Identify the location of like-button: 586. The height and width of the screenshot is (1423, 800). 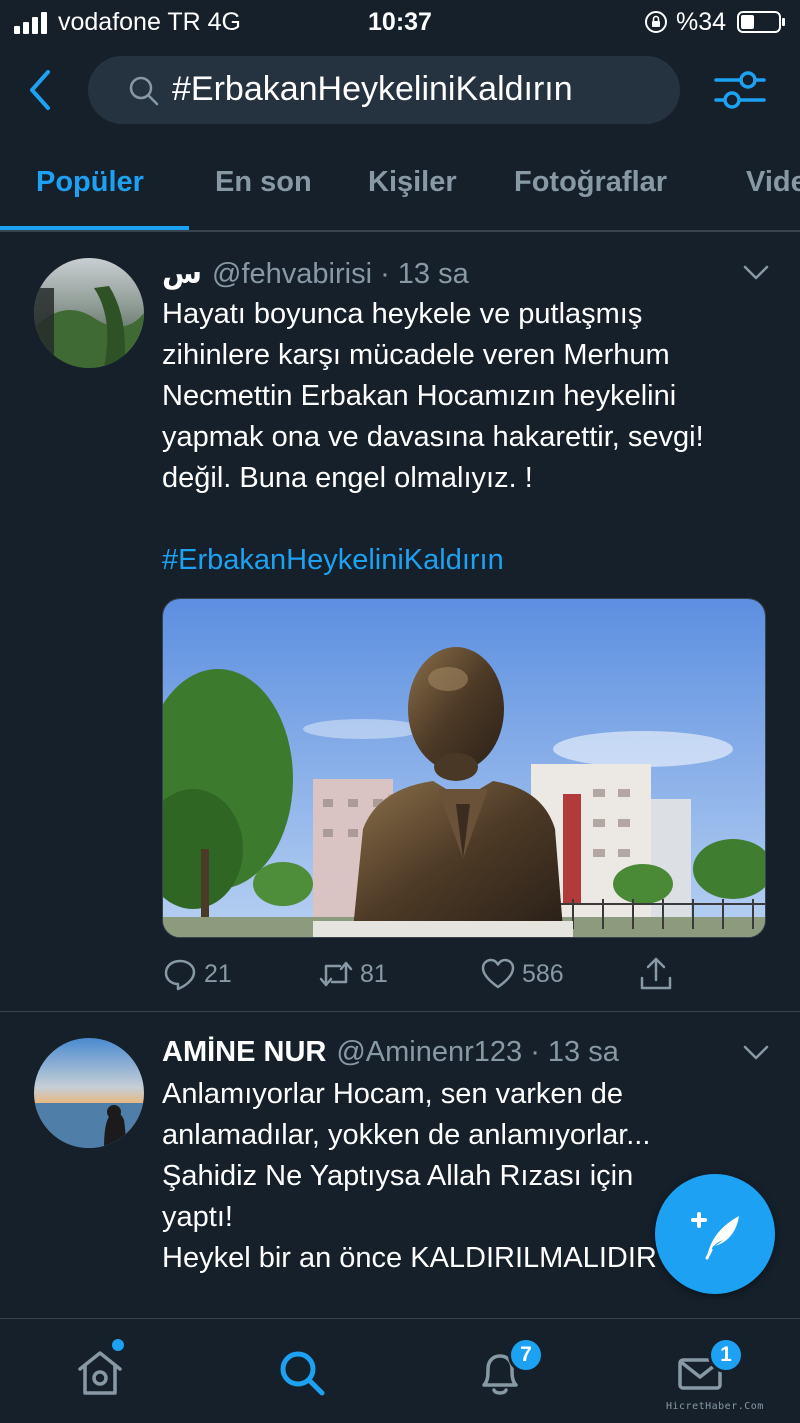
(522, 974).